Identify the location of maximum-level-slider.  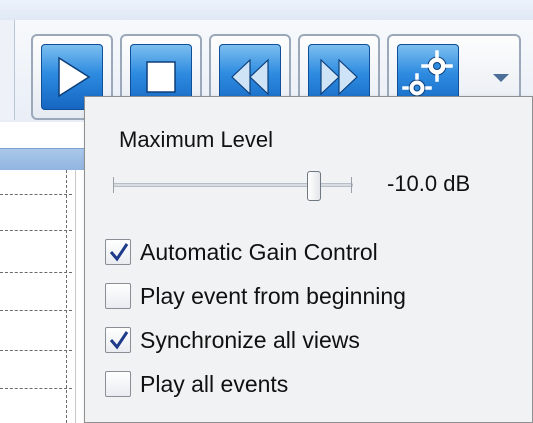
(233, 186).